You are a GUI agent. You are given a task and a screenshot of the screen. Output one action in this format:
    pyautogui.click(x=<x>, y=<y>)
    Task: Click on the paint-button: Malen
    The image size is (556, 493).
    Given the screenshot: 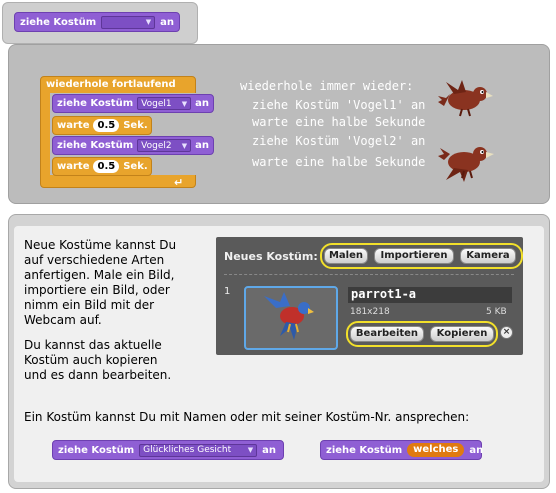 What is the action you would take?
    pyautogui.click(x=346, y=256)
    